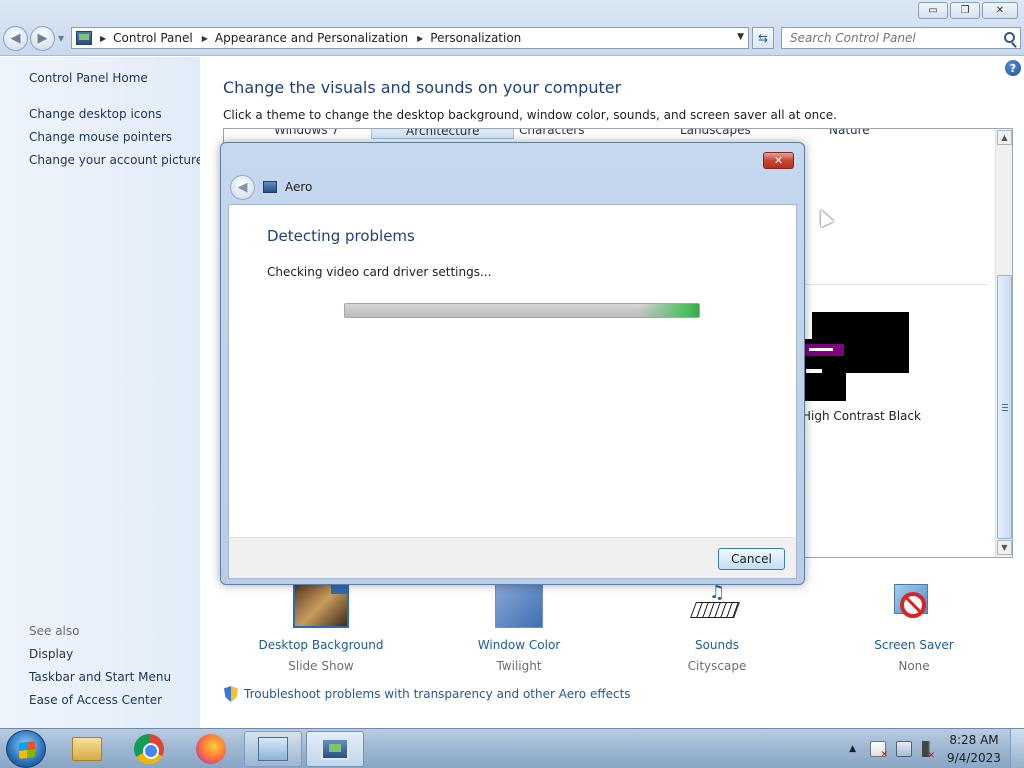  I want to click on tile-value: Twilight, so click(519, 666).